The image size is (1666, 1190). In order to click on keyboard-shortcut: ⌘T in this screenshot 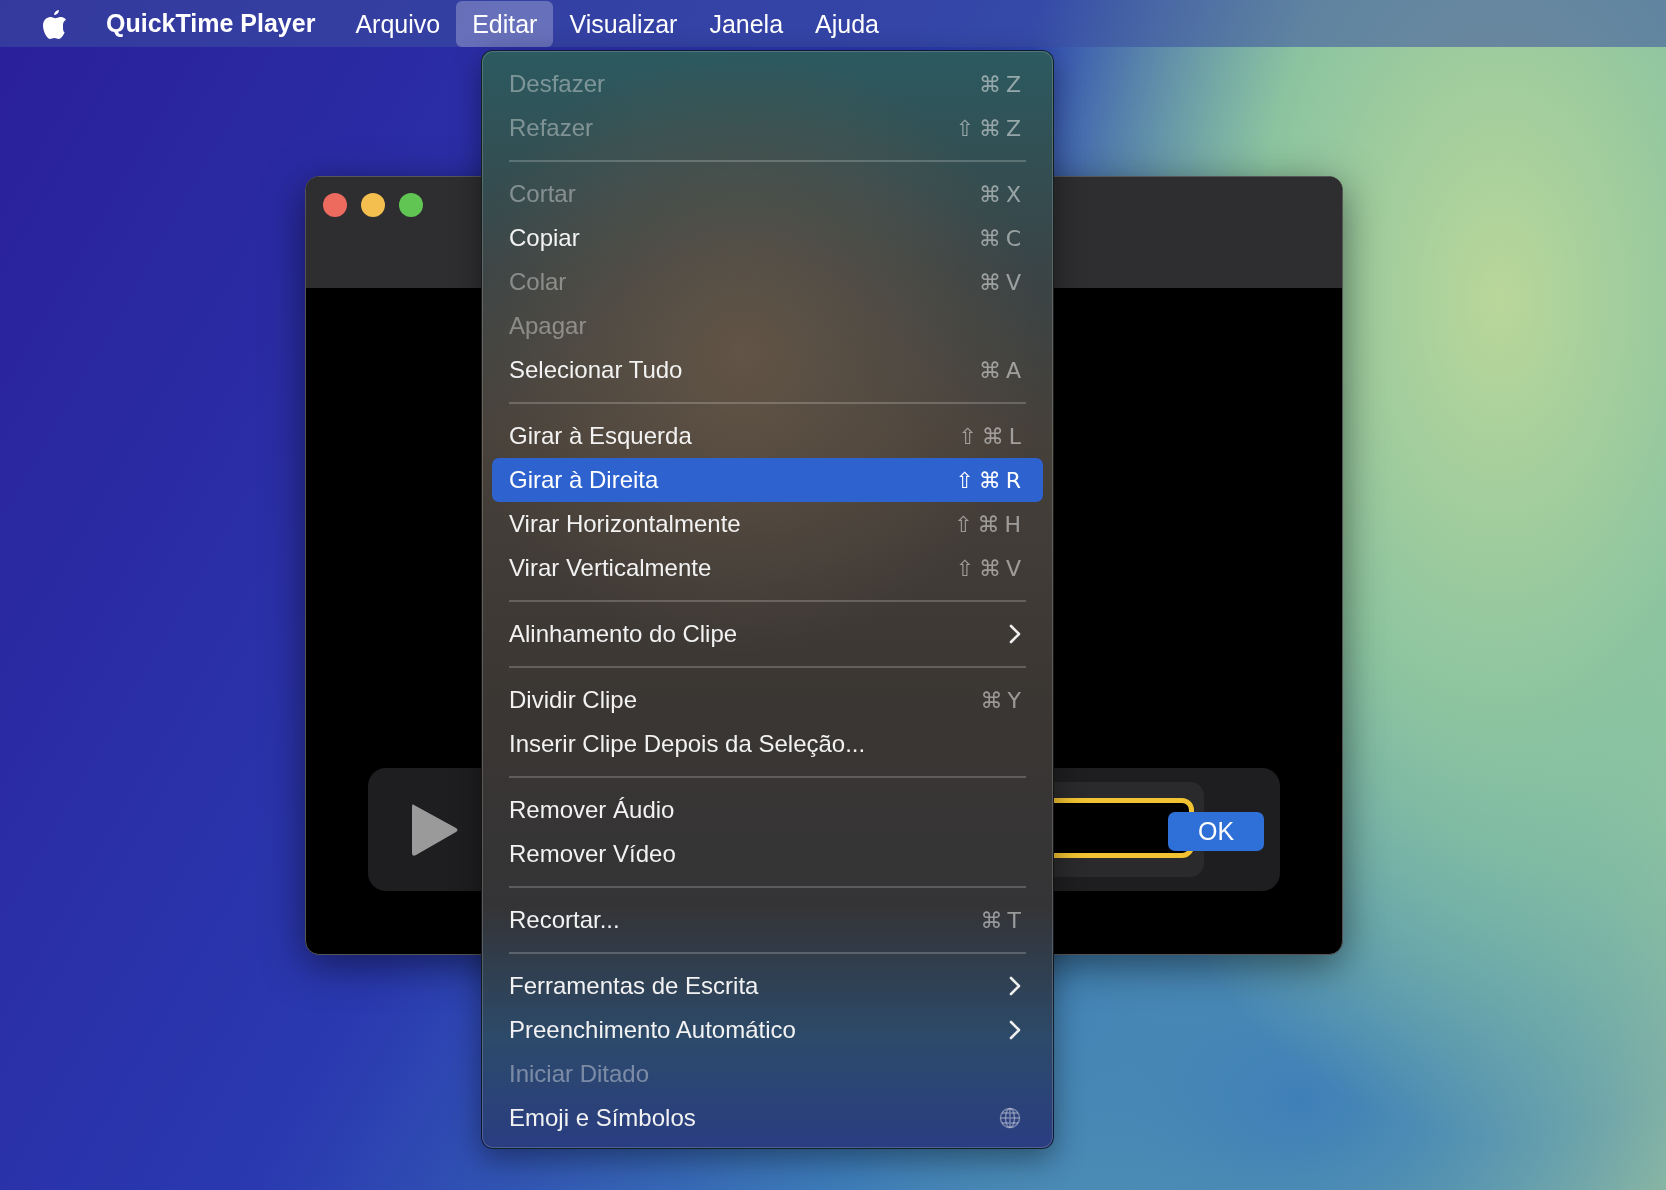, I will do `click(1003, 920)`.